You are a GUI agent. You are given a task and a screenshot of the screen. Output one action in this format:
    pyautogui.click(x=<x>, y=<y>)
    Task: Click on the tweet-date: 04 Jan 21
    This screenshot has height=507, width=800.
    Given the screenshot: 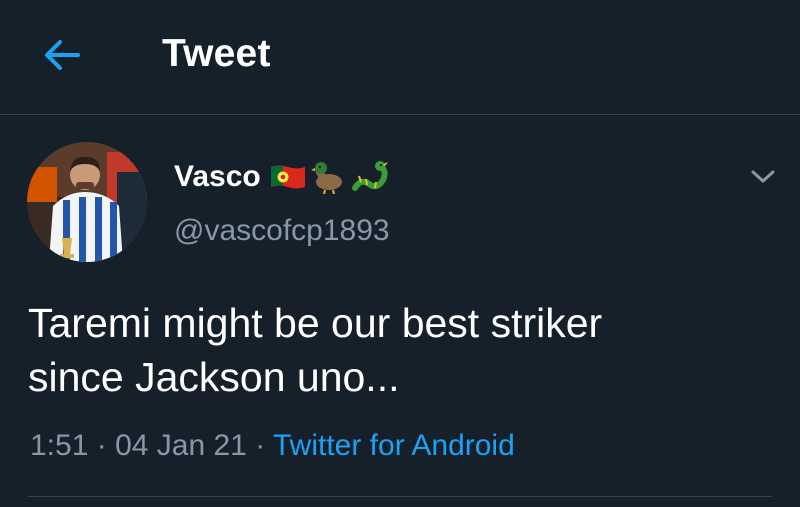 What is the action you would take?
    pyautogui.click(x=181, y=445)
    